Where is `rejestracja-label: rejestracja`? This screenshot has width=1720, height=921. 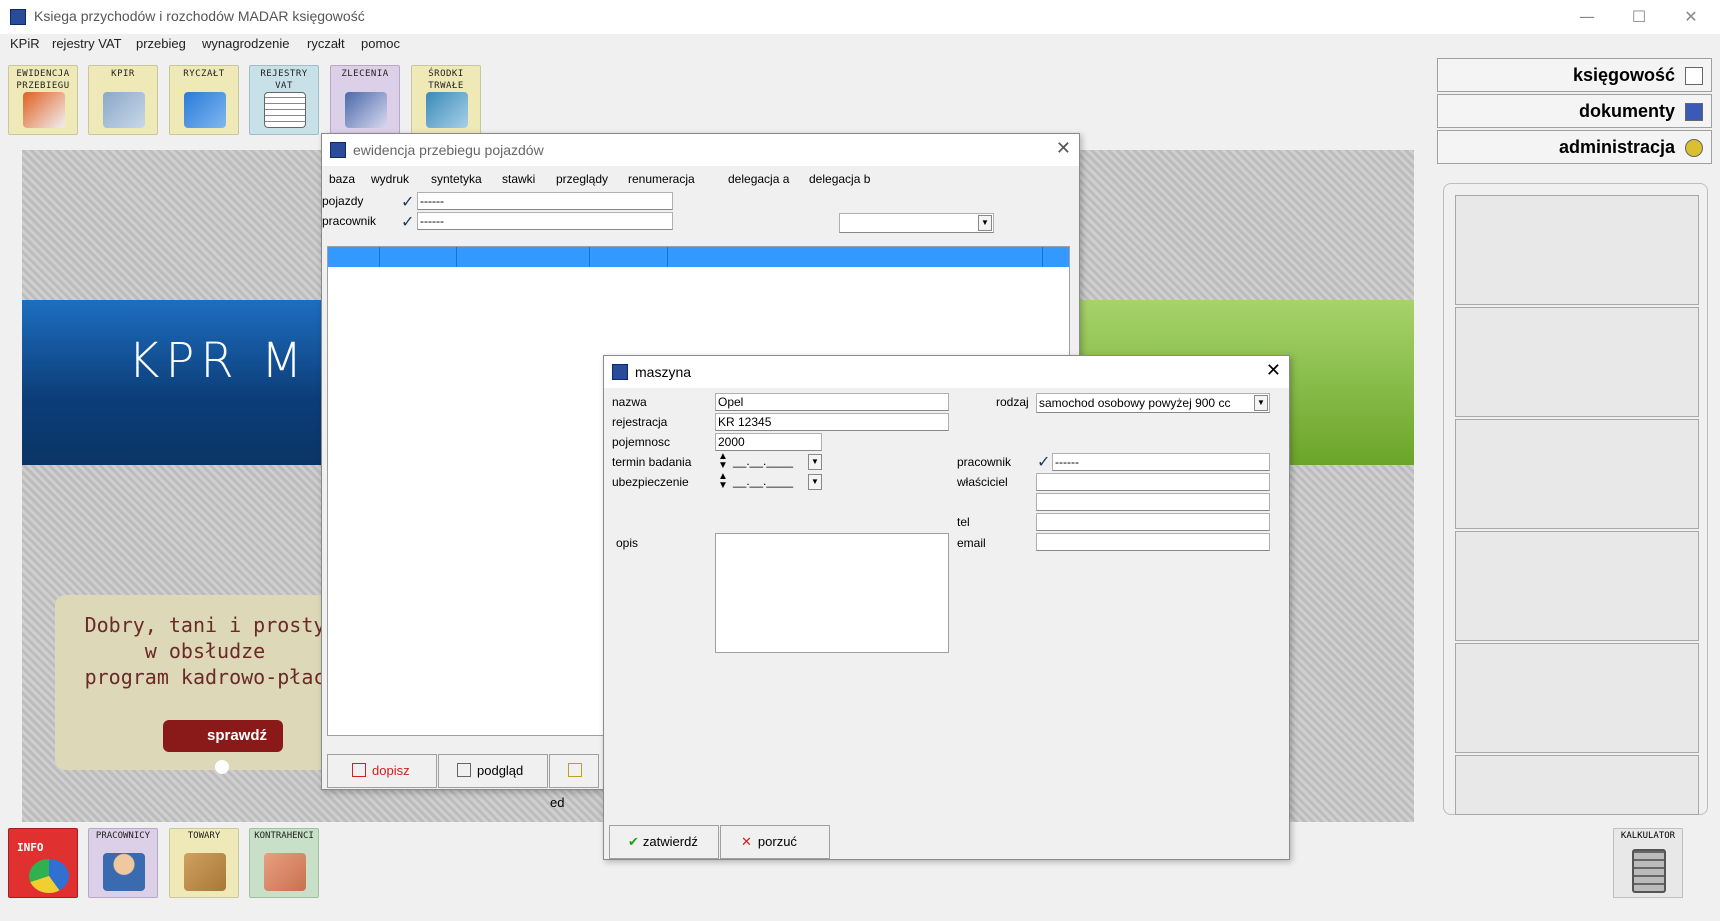
rejestracja-label: rejestracja is located at coordinates (640, 422).